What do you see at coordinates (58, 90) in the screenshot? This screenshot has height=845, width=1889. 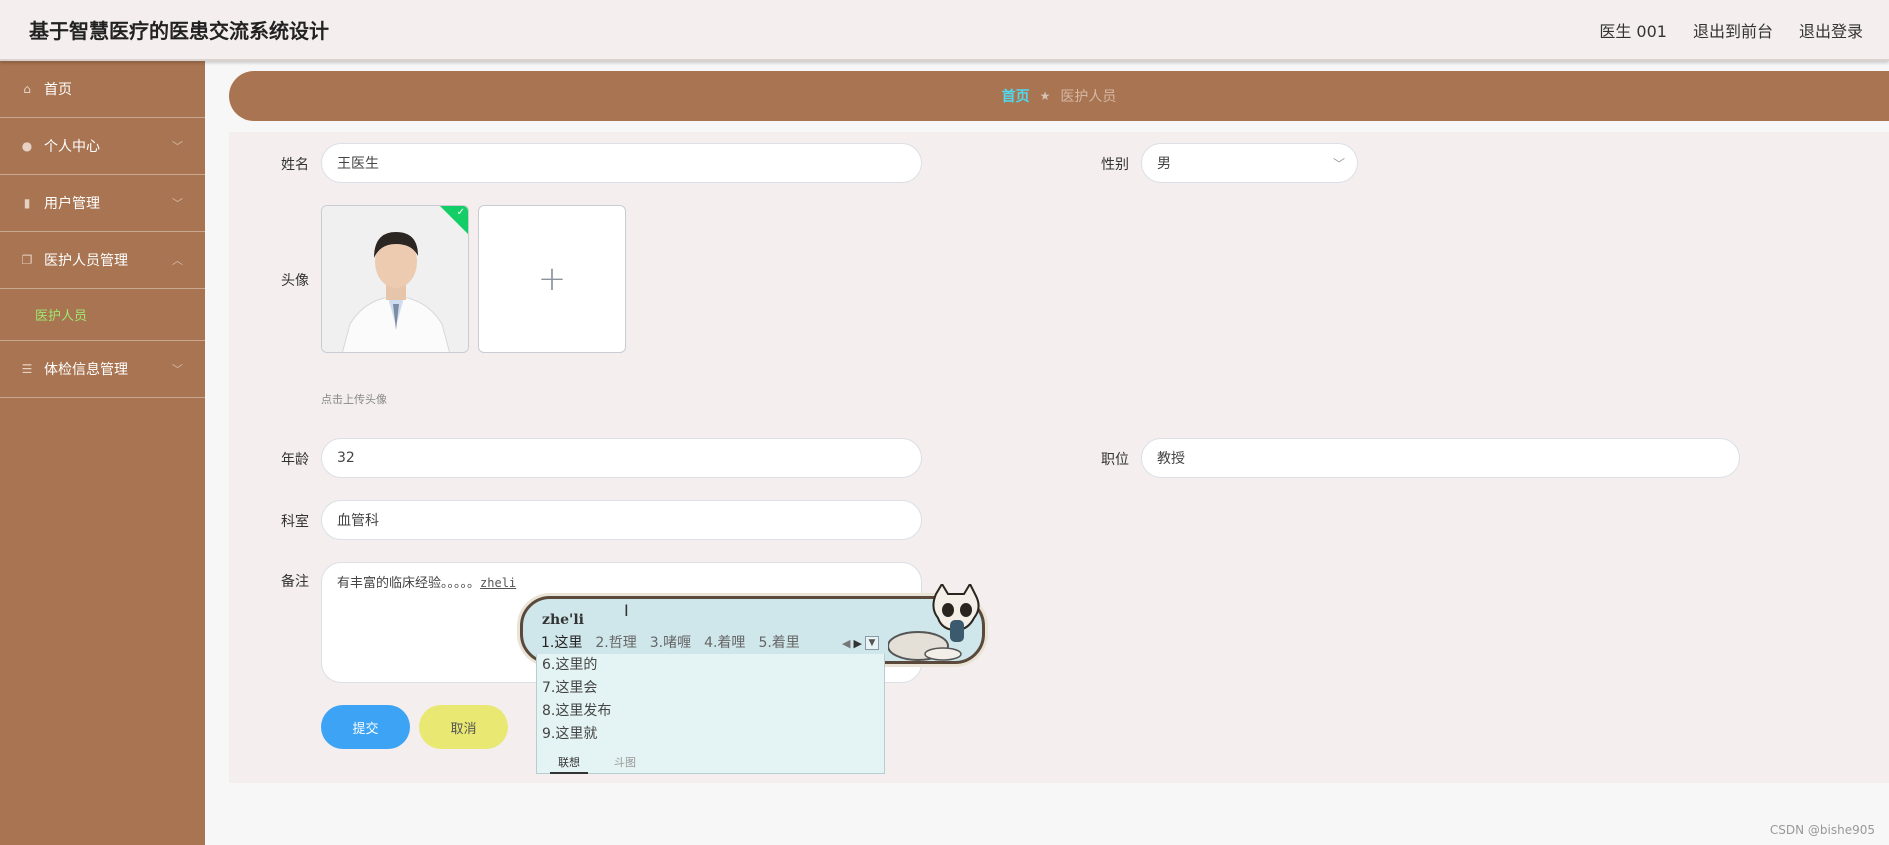 I see `sidebar-item-label: 首页` at bounding box center [58, 90].